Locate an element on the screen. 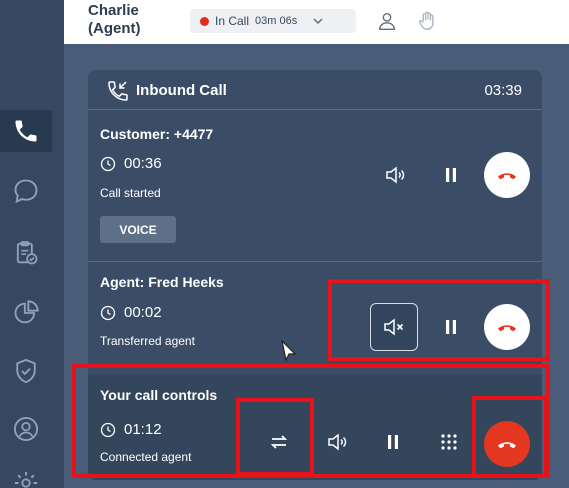 Image resolution: width=569 pixels, height=488 pixels. agent-hangup-button is located at coordinates (507, 327).